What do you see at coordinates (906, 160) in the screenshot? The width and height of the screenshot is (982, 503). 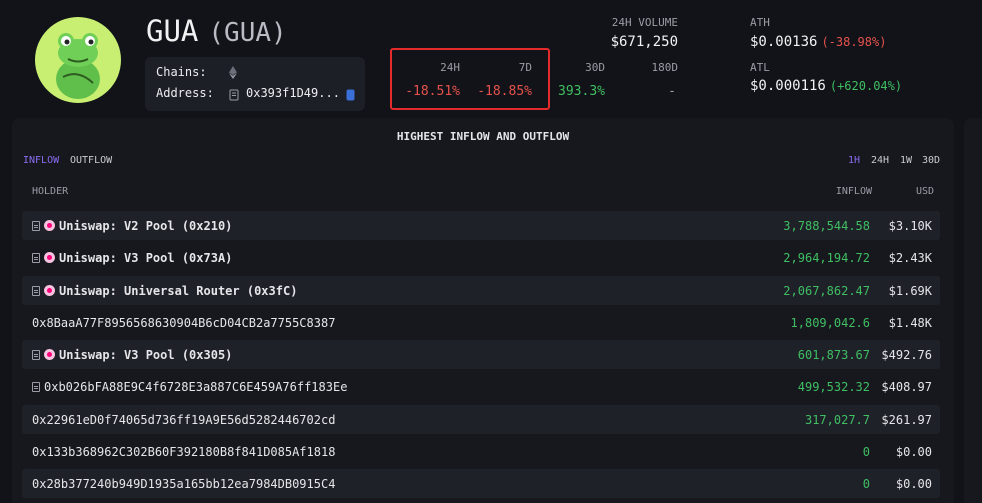 I see `tab-1w: 1W` at bounding box center [906, 160].